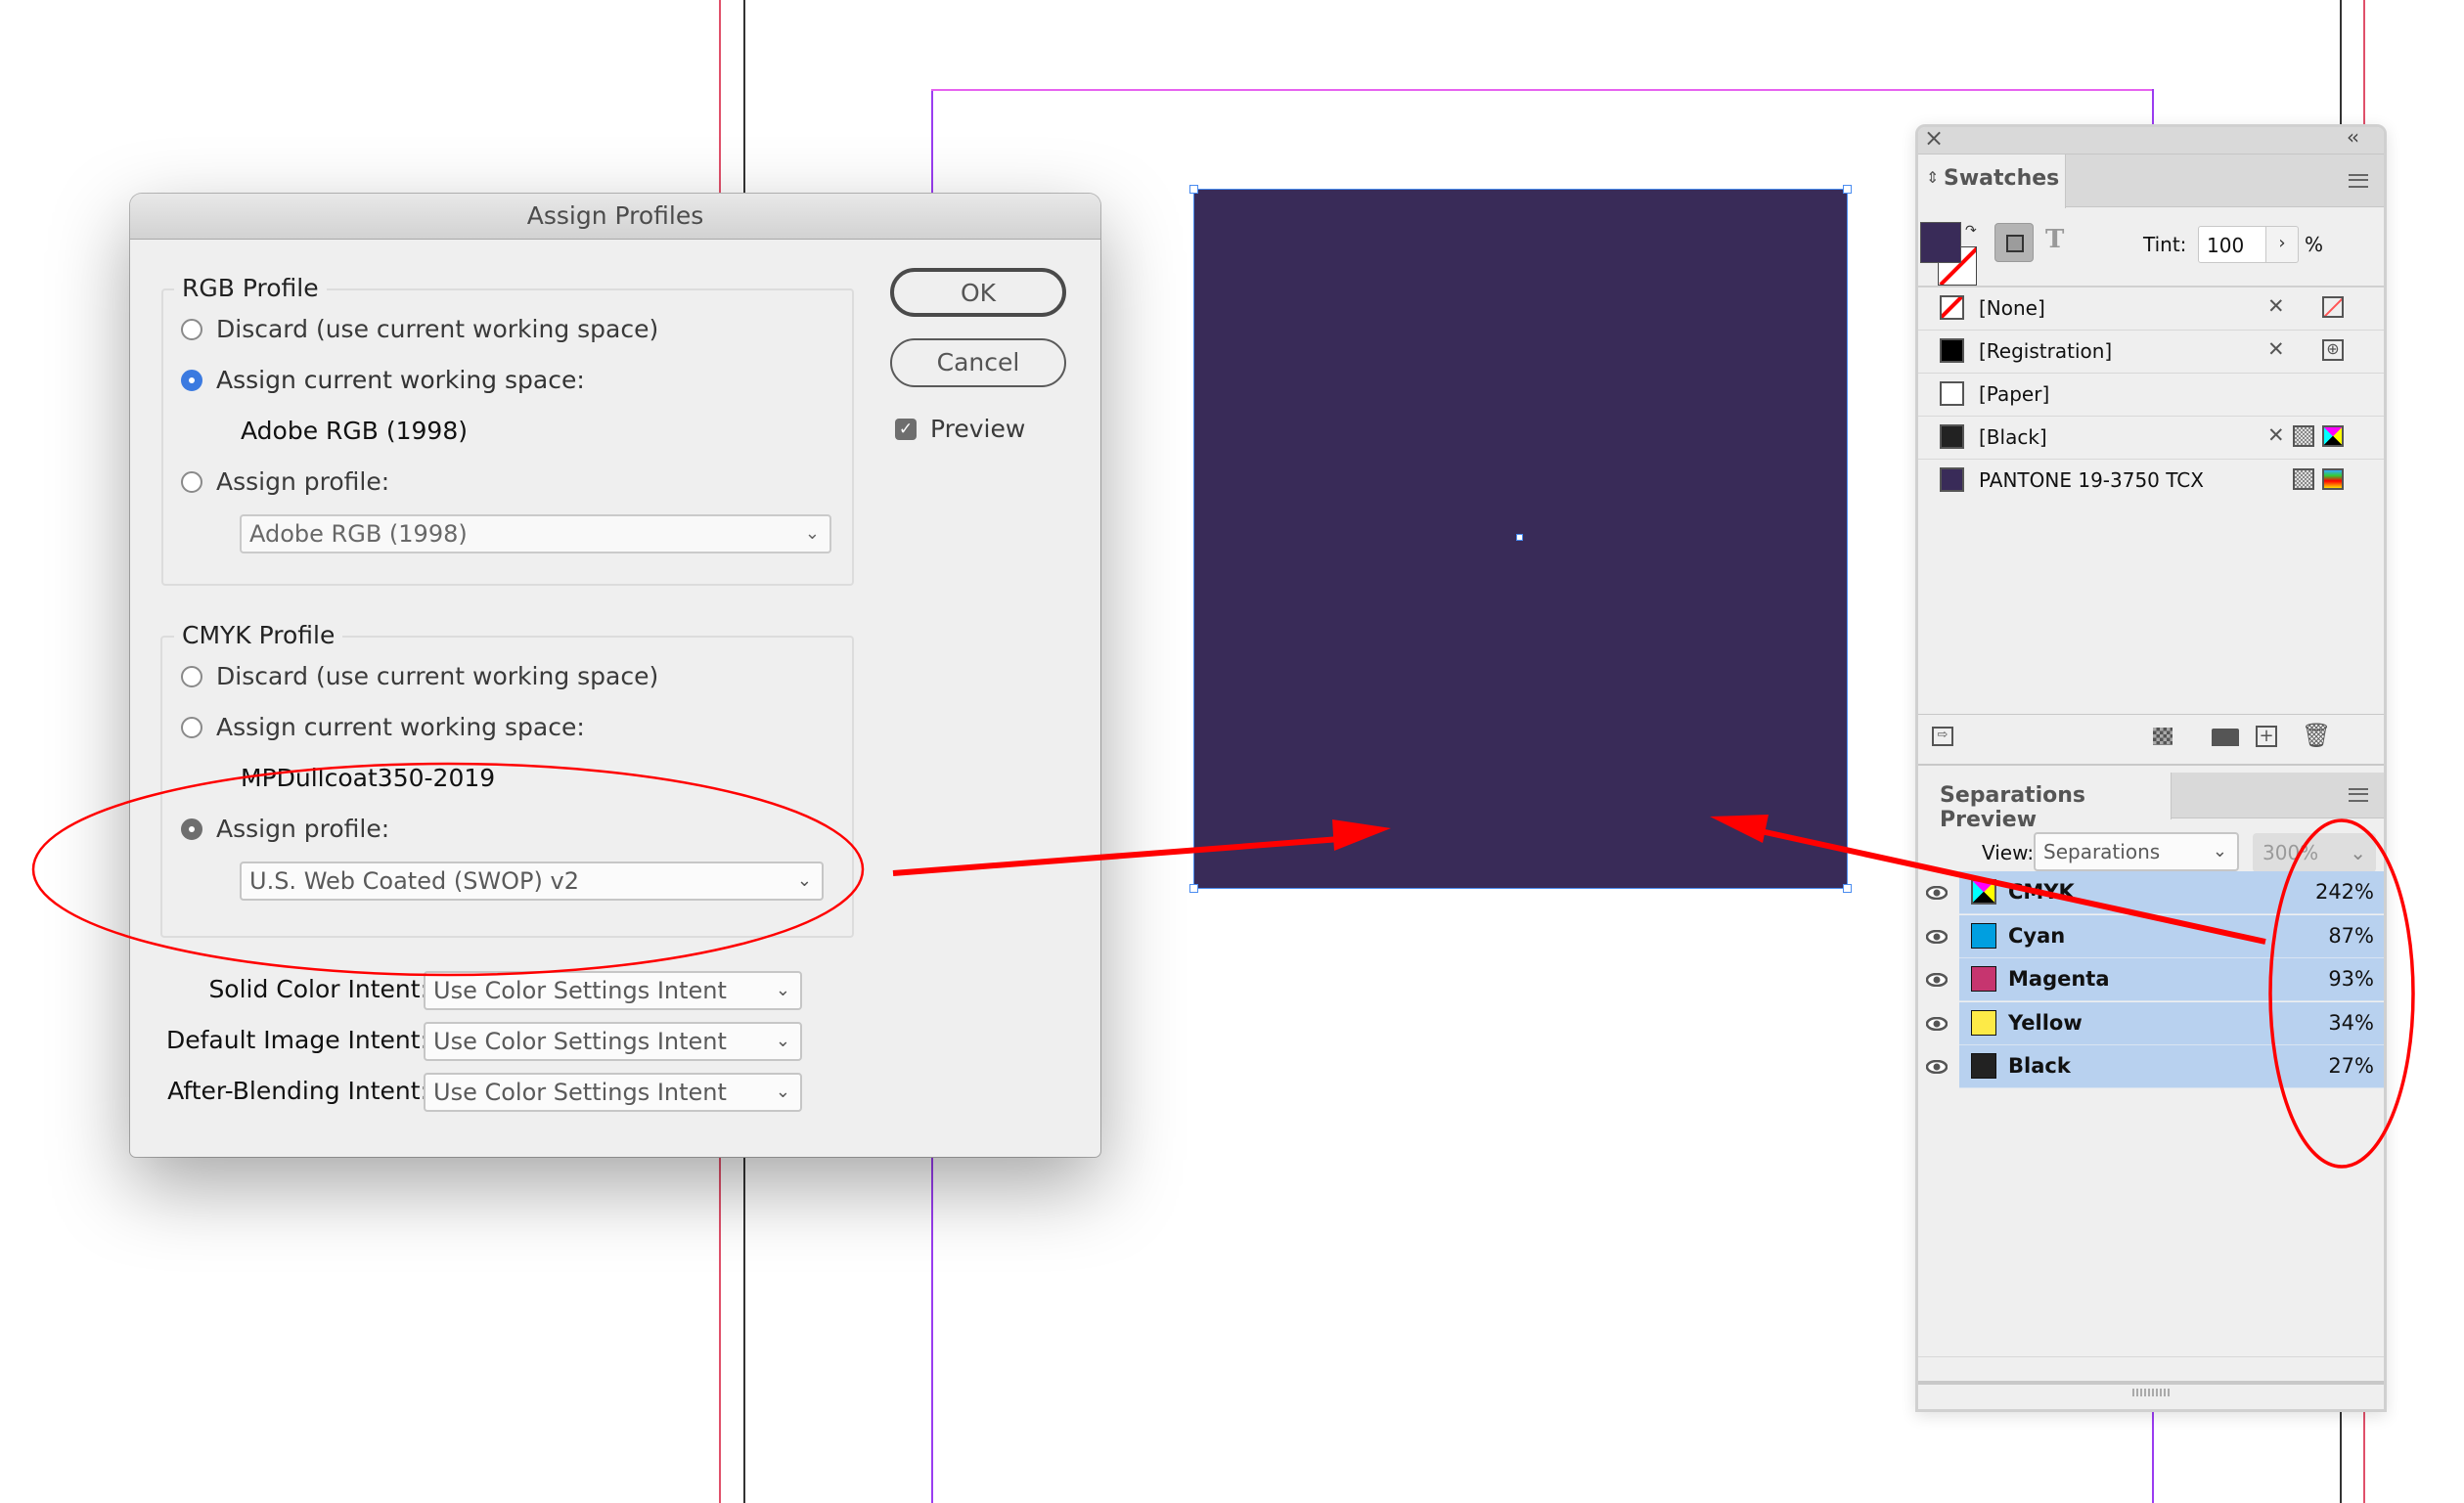 The height and width of the screenshot is (1503, 2464). I want to click on cmyk-assign-working-option: Assign current working space:, so click(383, 727).